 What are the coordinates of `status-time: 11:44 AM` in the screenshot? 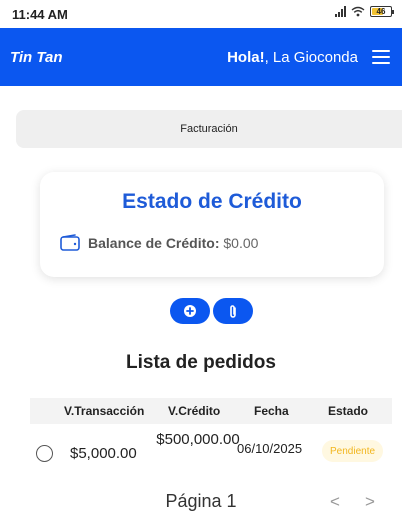 It's located at (40, 14).